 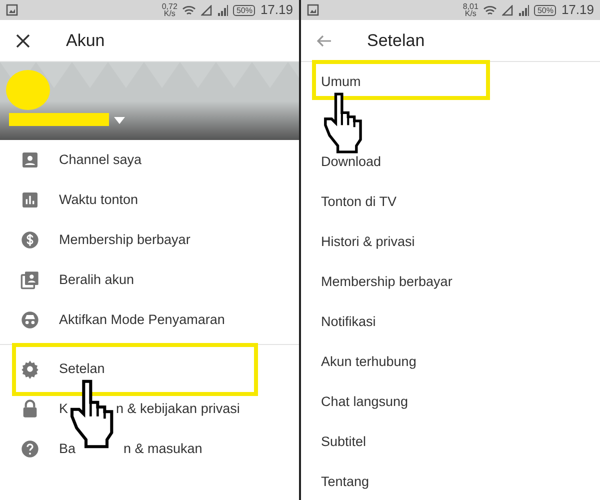 What do you see at coordinates (30, 200) in the screenshot?
I see `bar-chart-icon` at bounding box center [30, 200].